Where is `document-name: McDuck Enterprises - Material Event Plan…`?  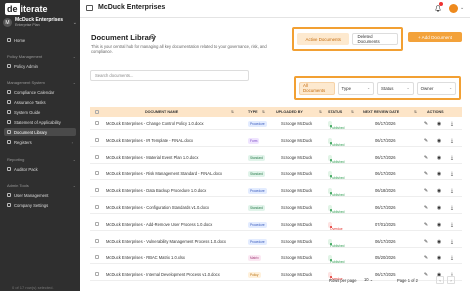 document-name: McDuck Enterprises - Material Event Plan… is located at coordinates (152, 157).